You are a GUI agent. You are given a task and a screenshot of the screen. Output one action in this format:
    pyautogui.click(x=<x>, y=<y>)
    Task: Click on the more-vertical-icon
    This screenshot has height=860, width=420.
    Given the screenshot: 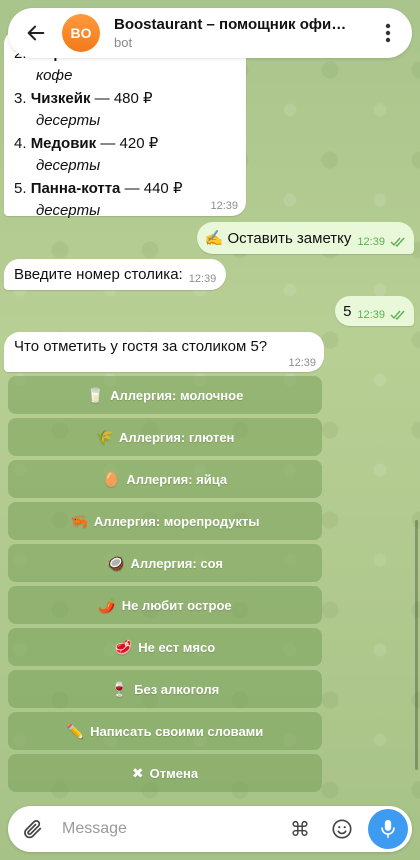 What is the action you would take?
    pyautogui.click(x=388, y=33)
    